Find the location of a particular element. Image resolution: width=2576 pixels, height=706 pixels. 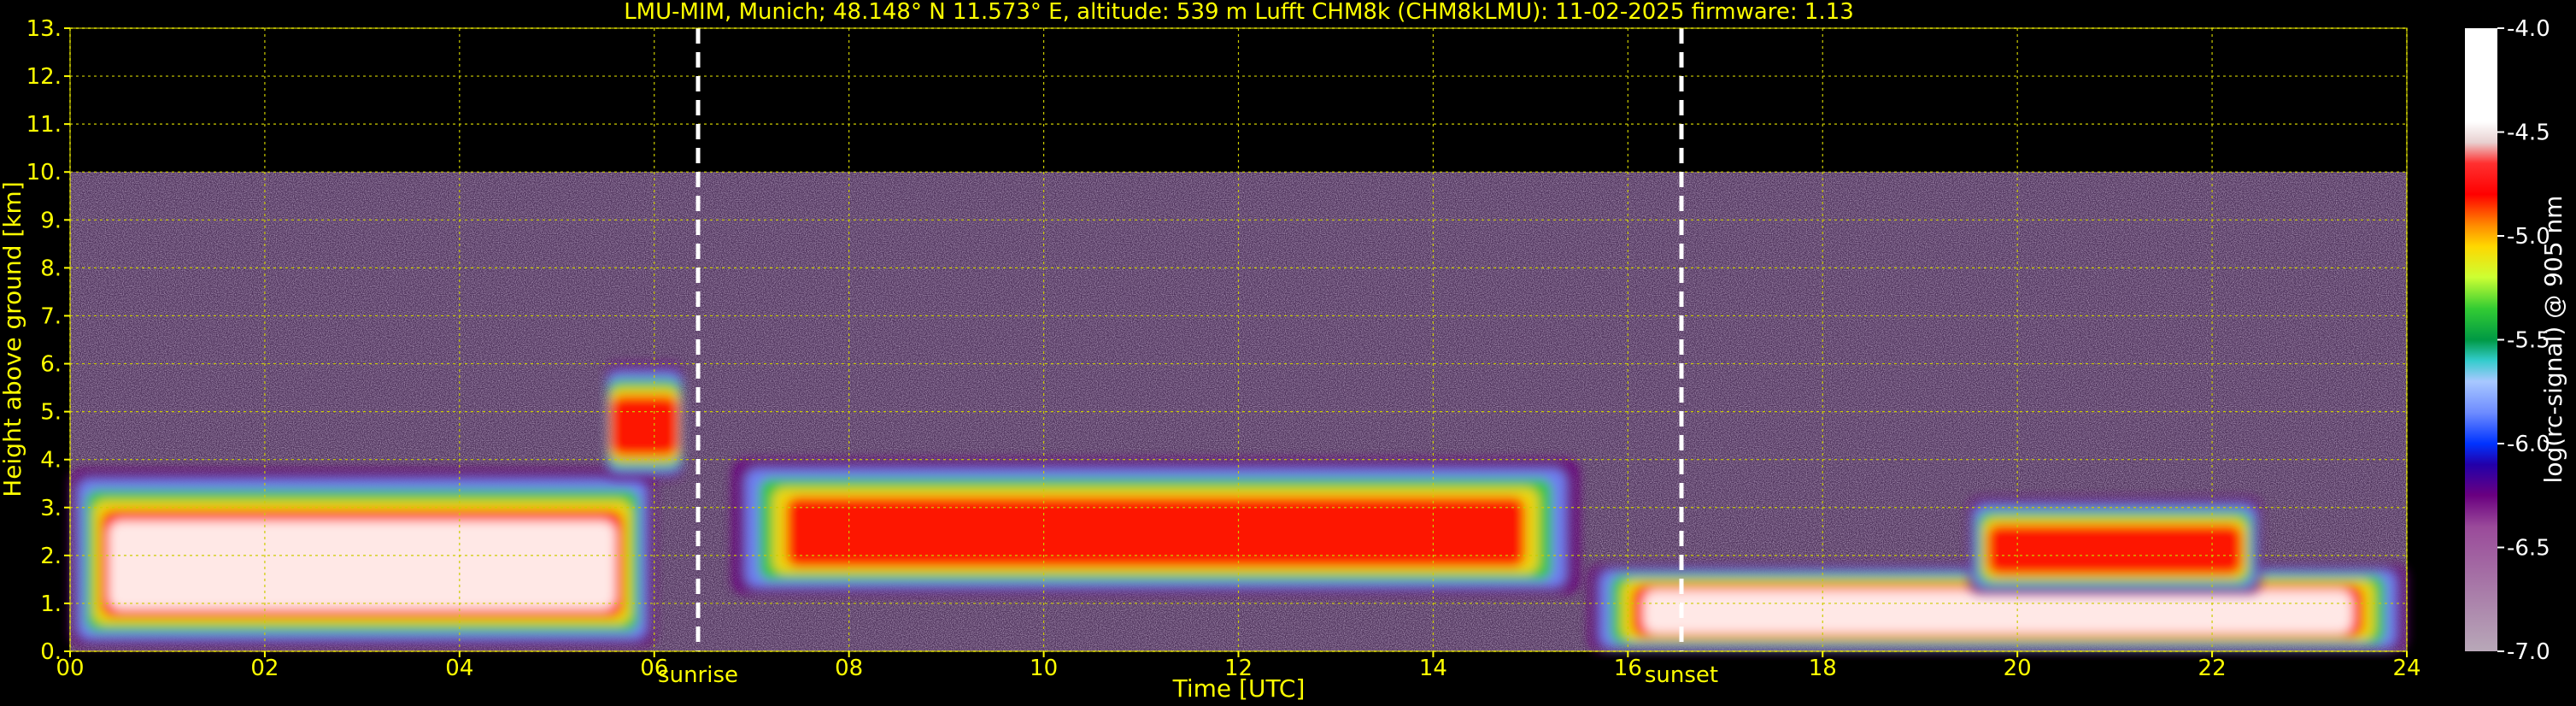

y-tick-label: 3. is located at coordinates (51, 508).